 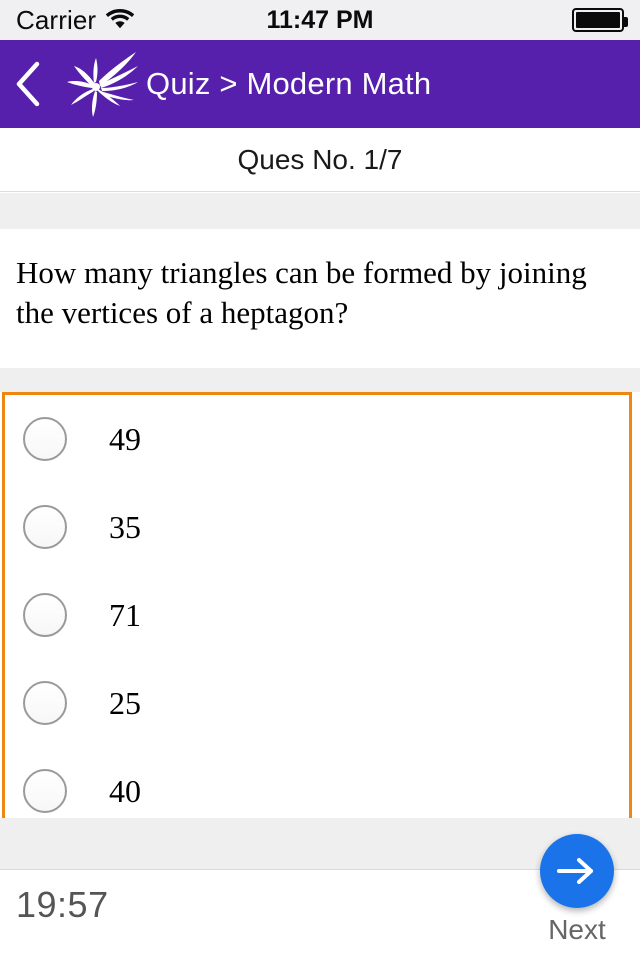 What do you see at coordinates (320, 897) in the screenshot?
I see `footer-bar: 19:57 Next` at bounding box center [320, 897].